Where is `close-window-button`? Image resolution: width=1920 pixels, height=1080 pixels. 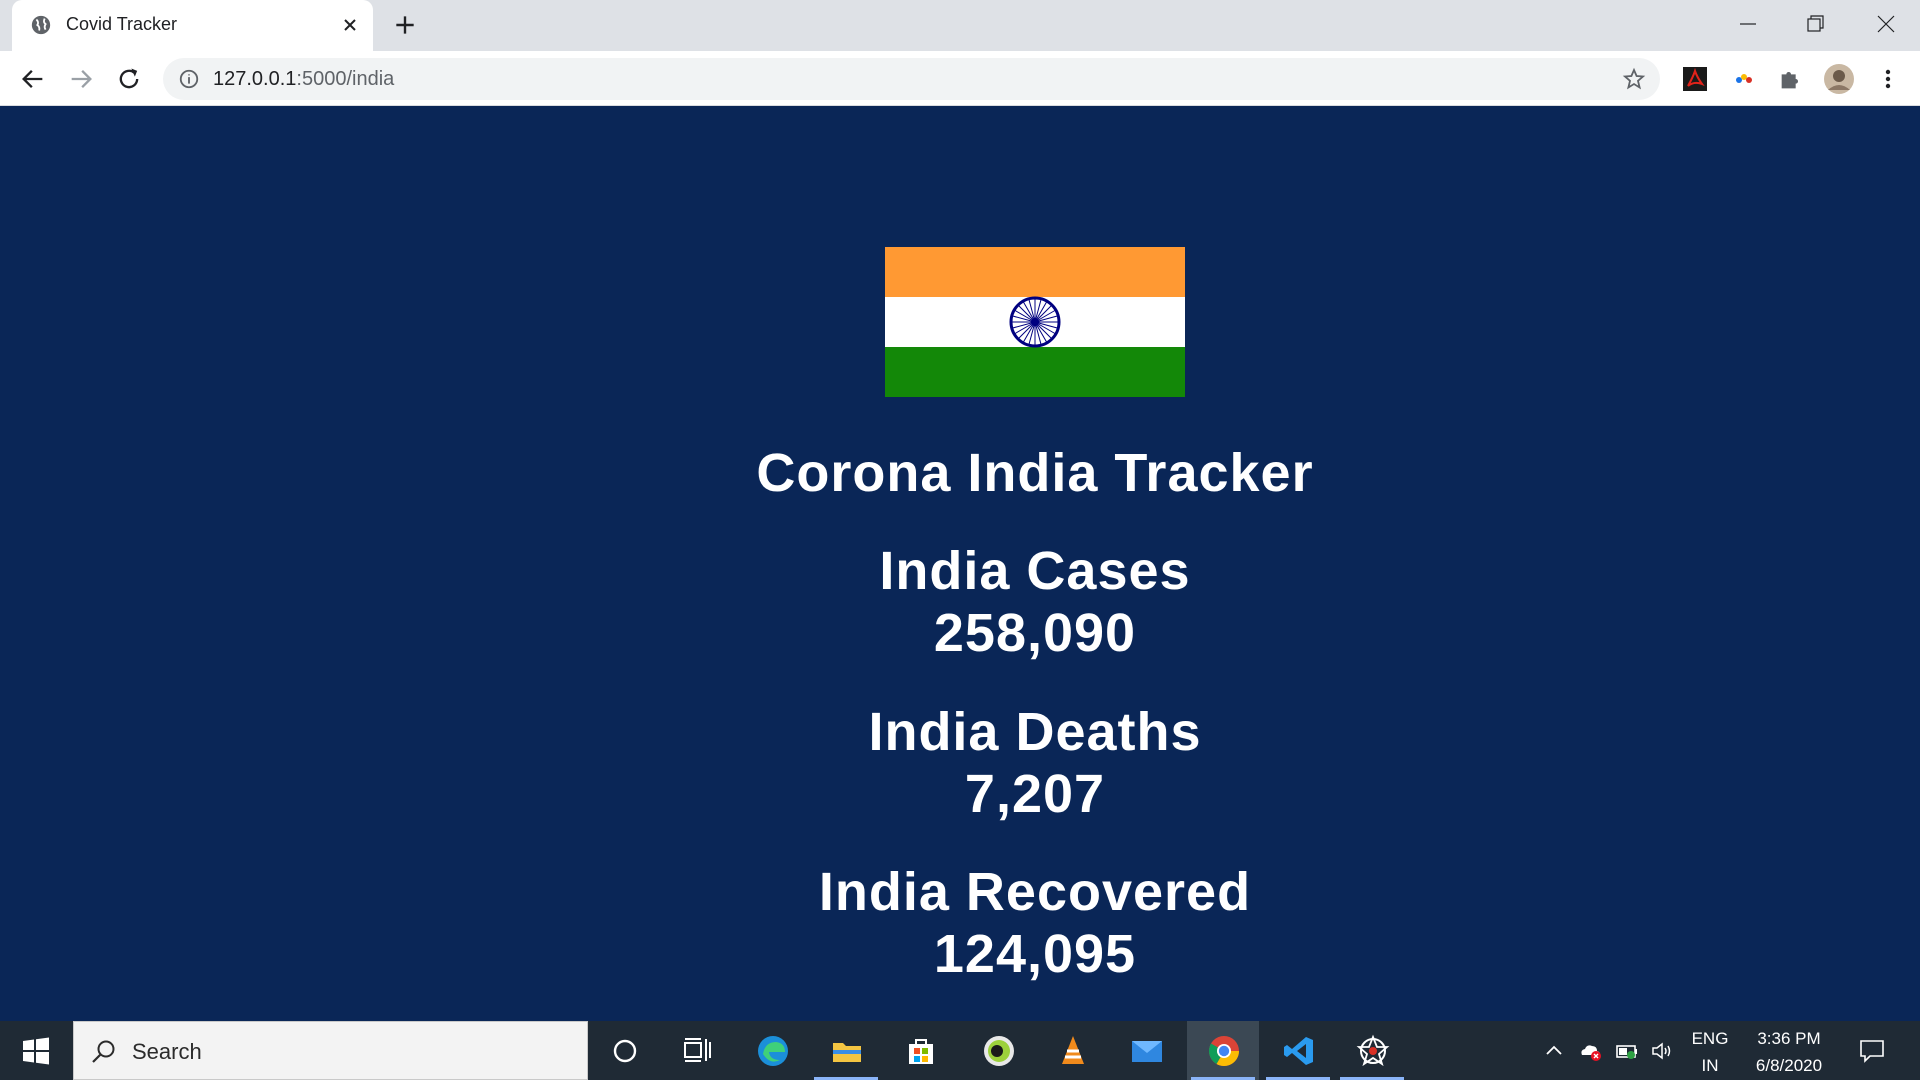
close-window-button is located at coordinates (1886, 24).